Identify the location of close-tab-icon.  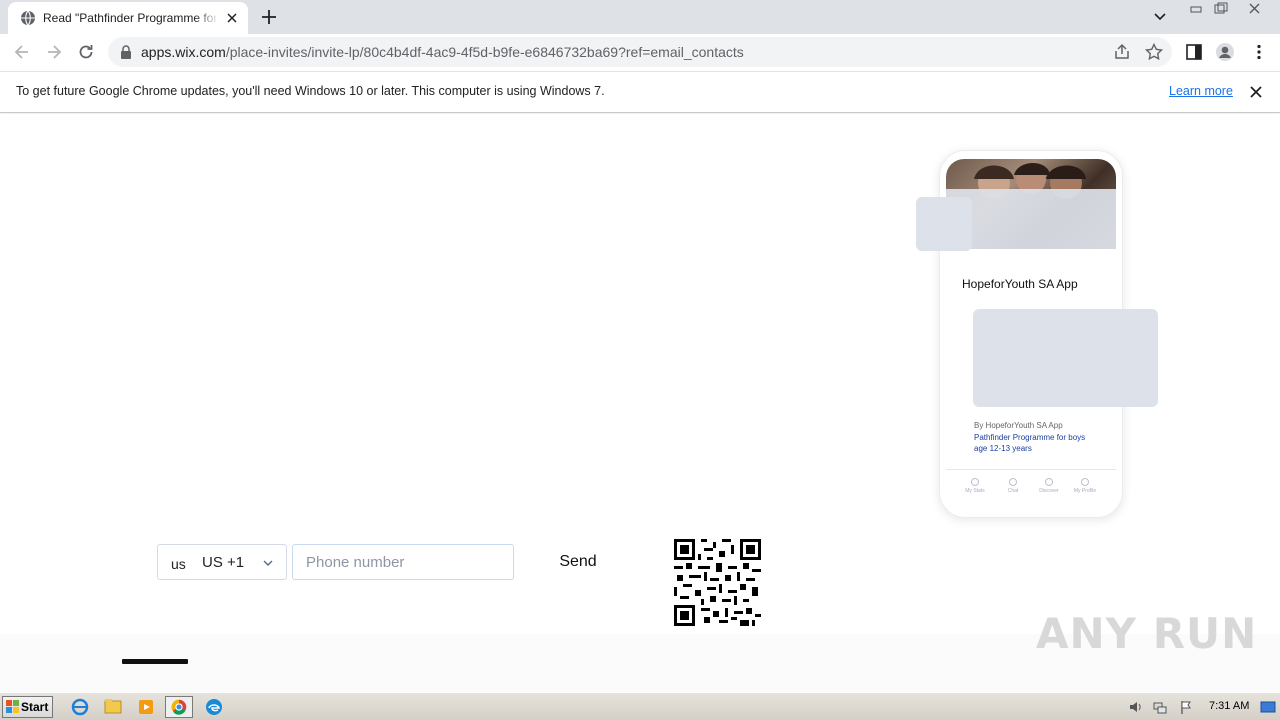
(232, 18).